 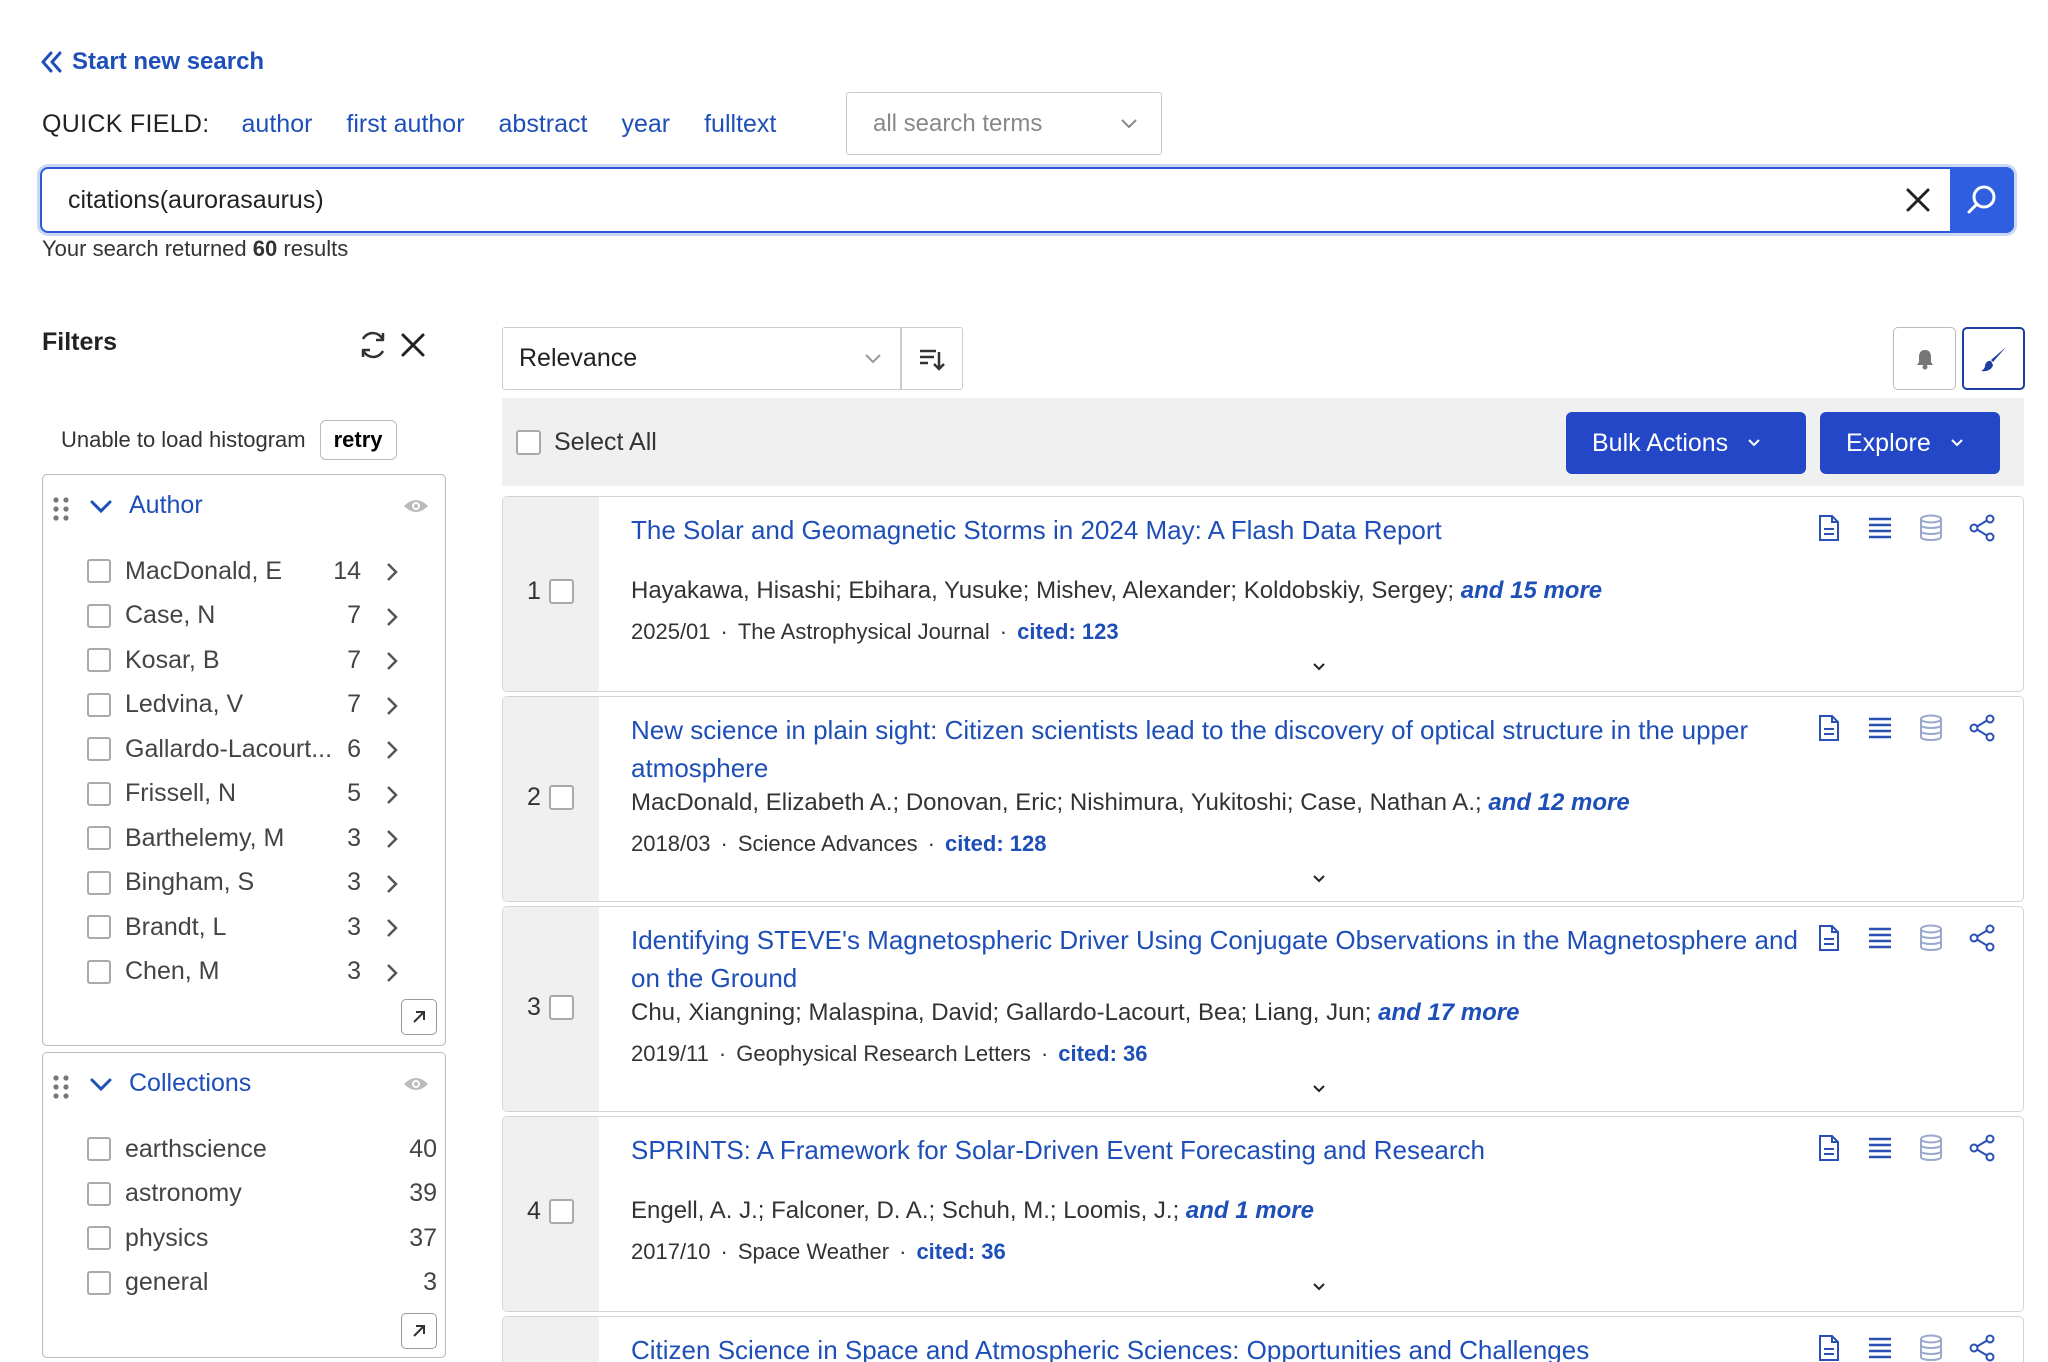 What do you see at coordinates (277, 124) in the screenshot?
I see `quick-field-author: author` at bounding box center [277, 124].